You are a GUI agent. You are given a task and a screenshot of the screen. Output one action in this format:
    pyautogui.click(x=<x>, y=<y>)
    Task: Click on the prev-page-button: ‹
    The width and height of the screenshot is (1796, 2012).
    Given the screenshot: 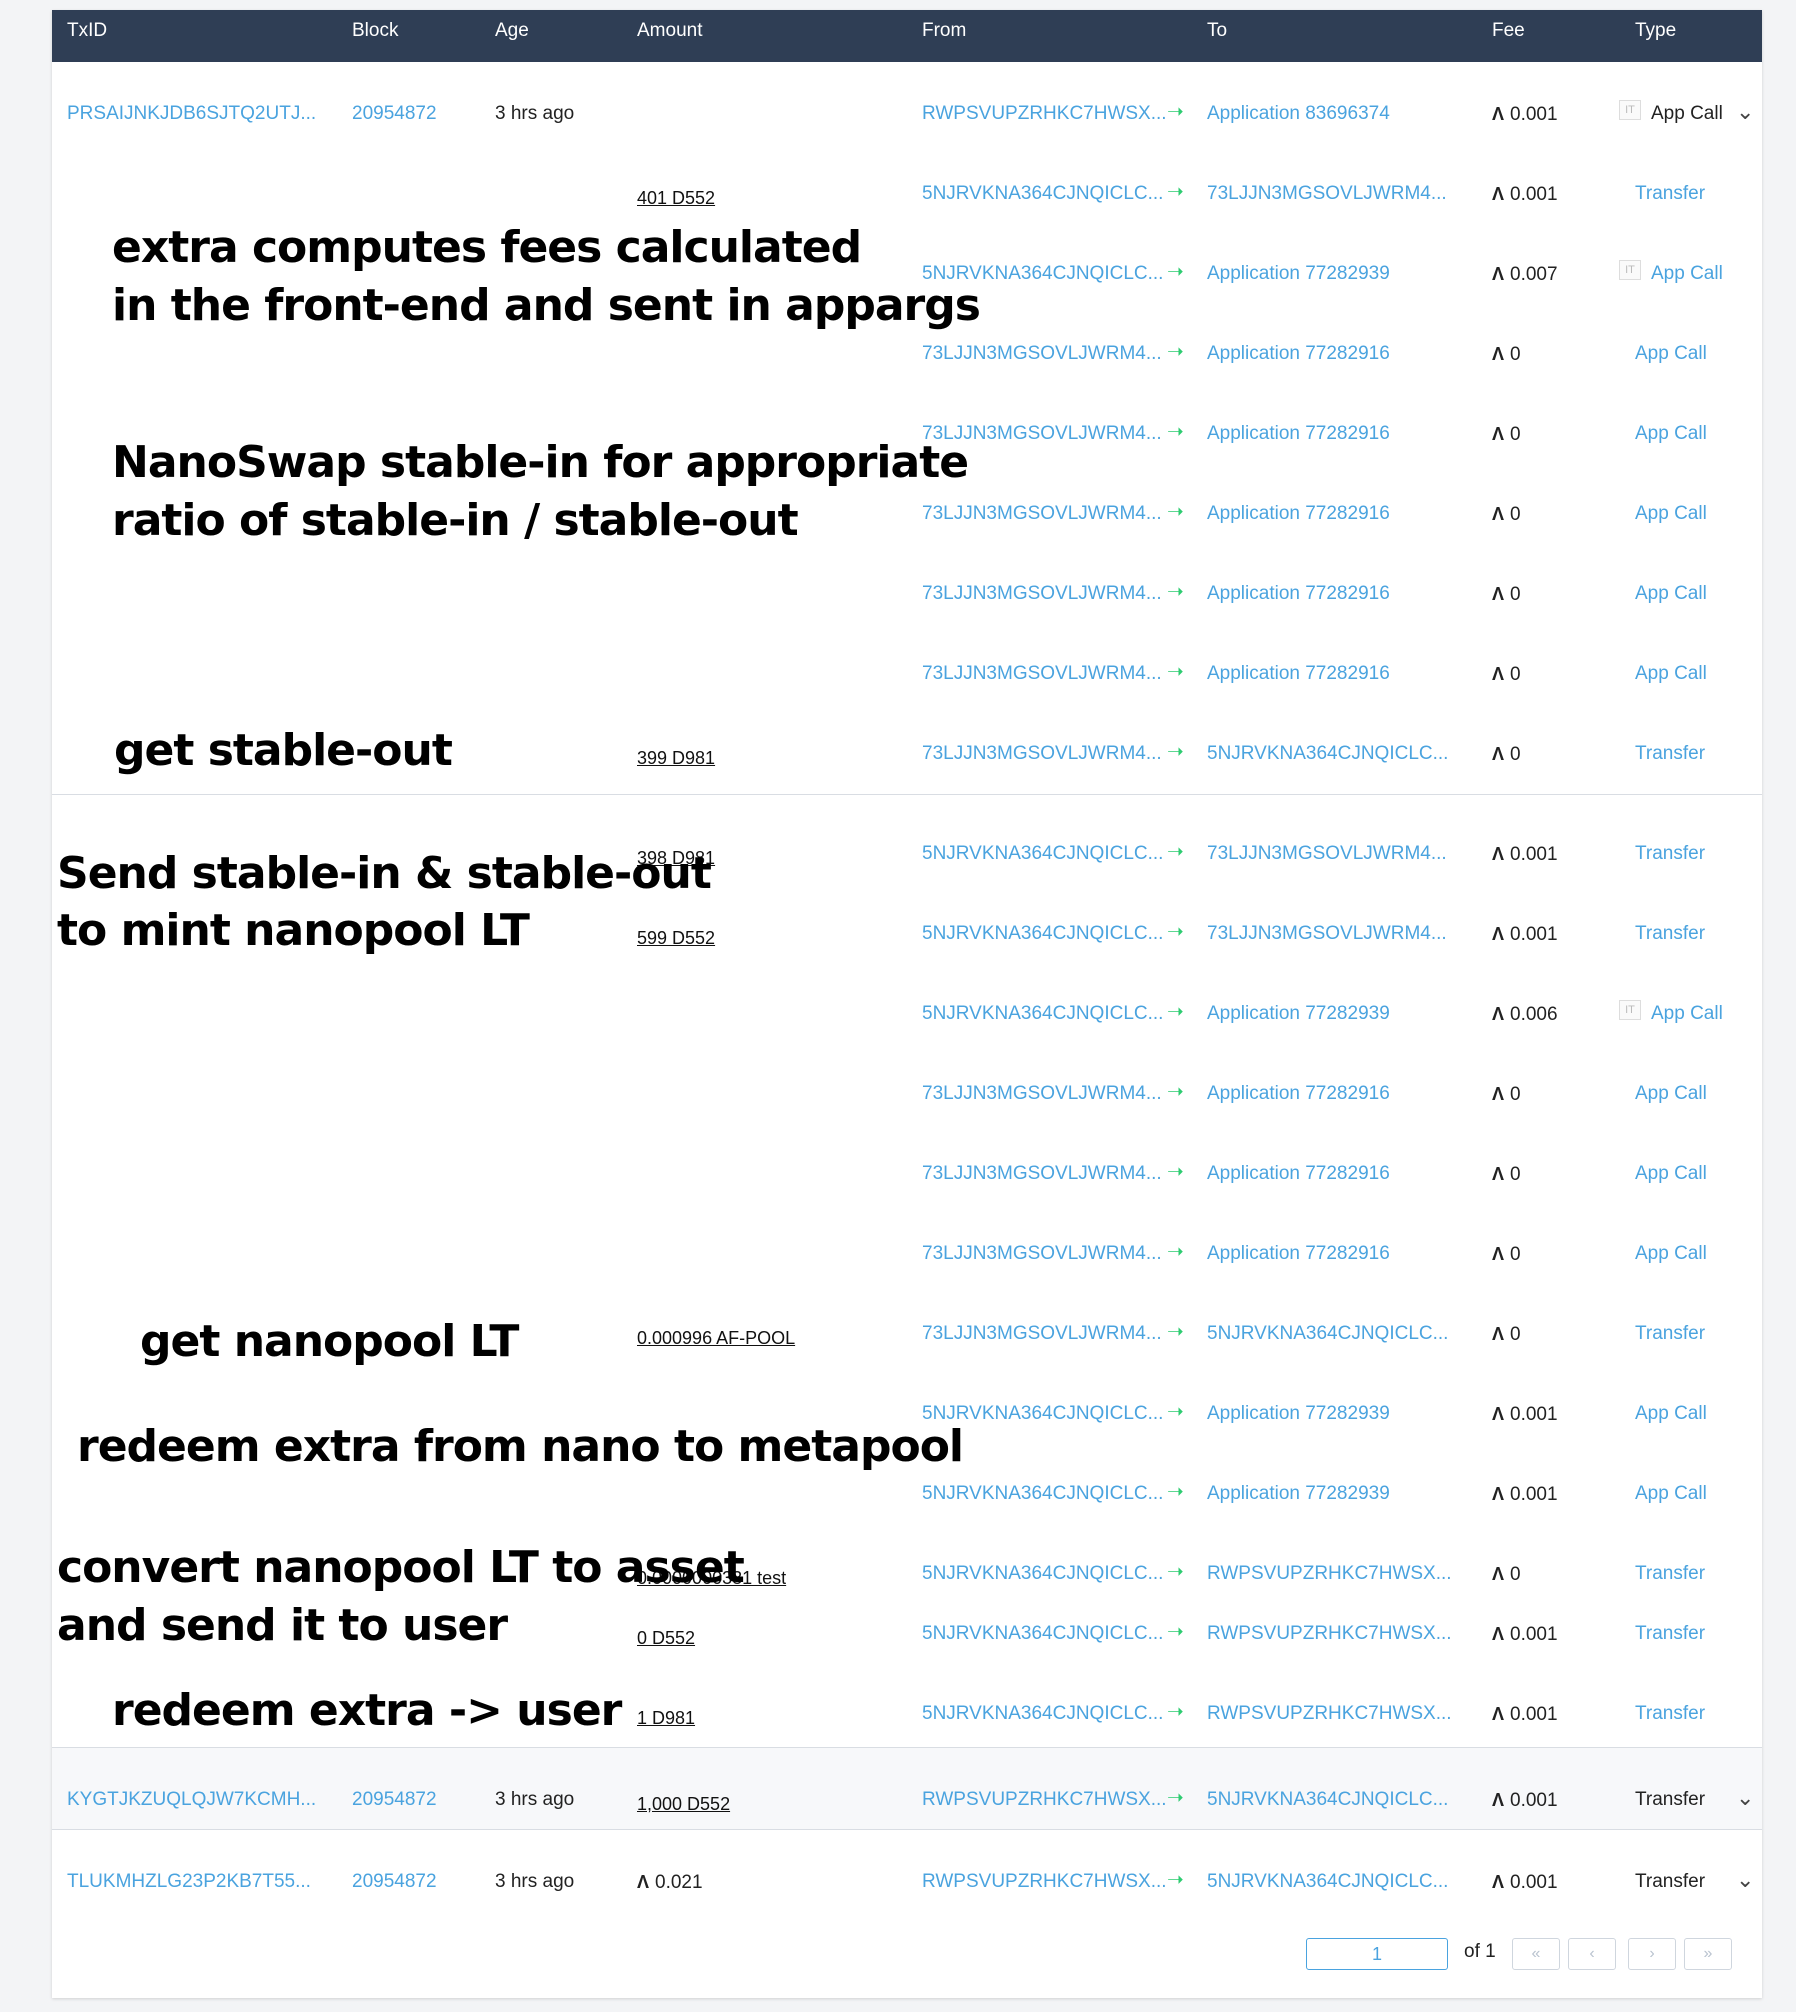 What is the action you would take?
    pyautogui.click(x=1592, y=1954)
    